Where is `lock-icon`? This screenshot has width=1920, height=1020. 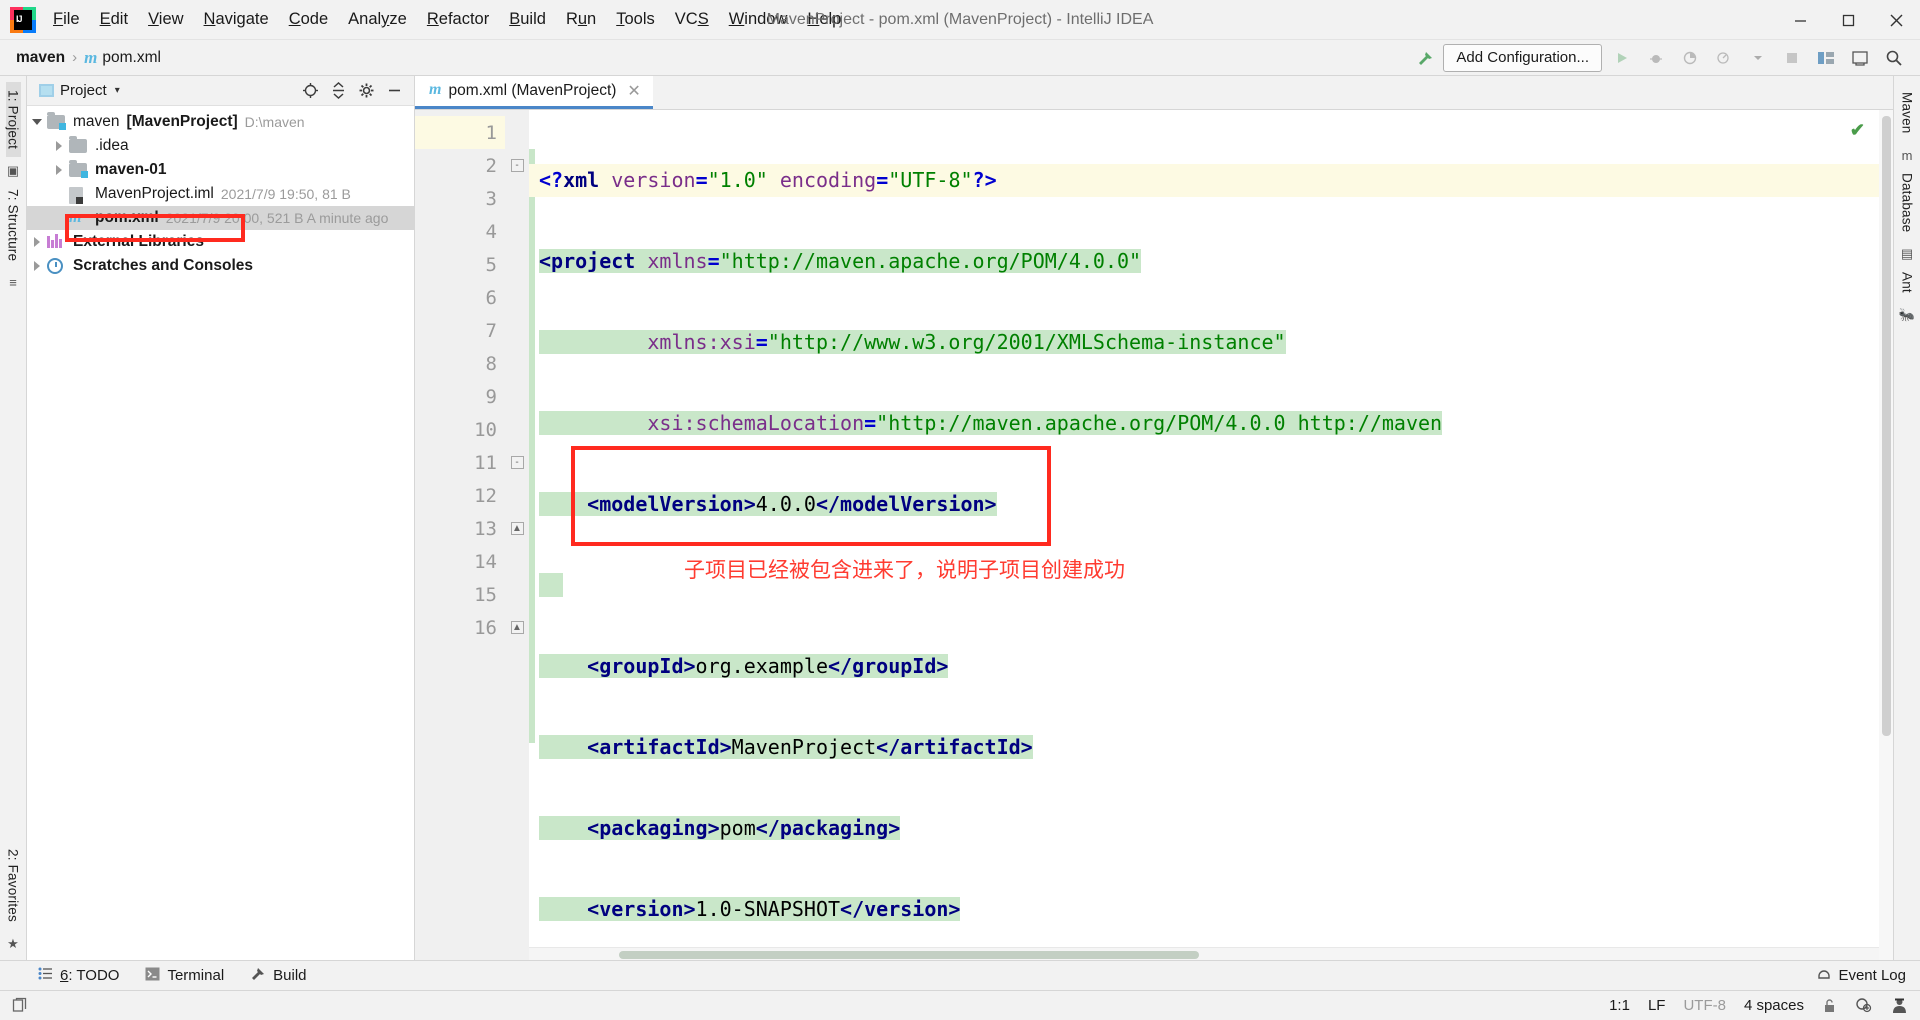
lock-icon is located at coordinates (1829, 1006).